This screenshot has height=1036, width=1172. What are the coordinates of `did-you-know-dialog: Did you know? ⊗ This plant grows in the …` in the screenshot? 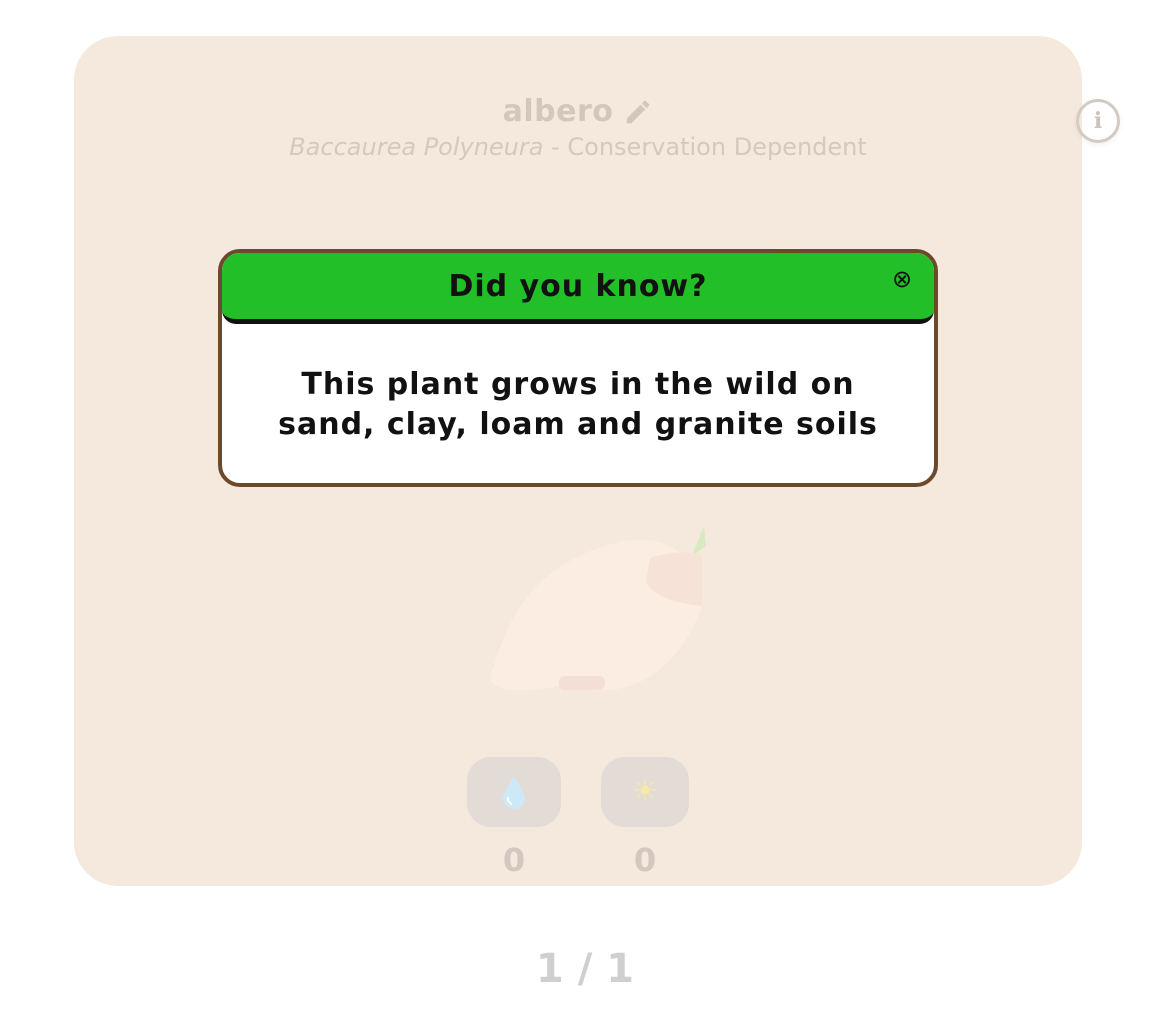 It's located at (578, 368).